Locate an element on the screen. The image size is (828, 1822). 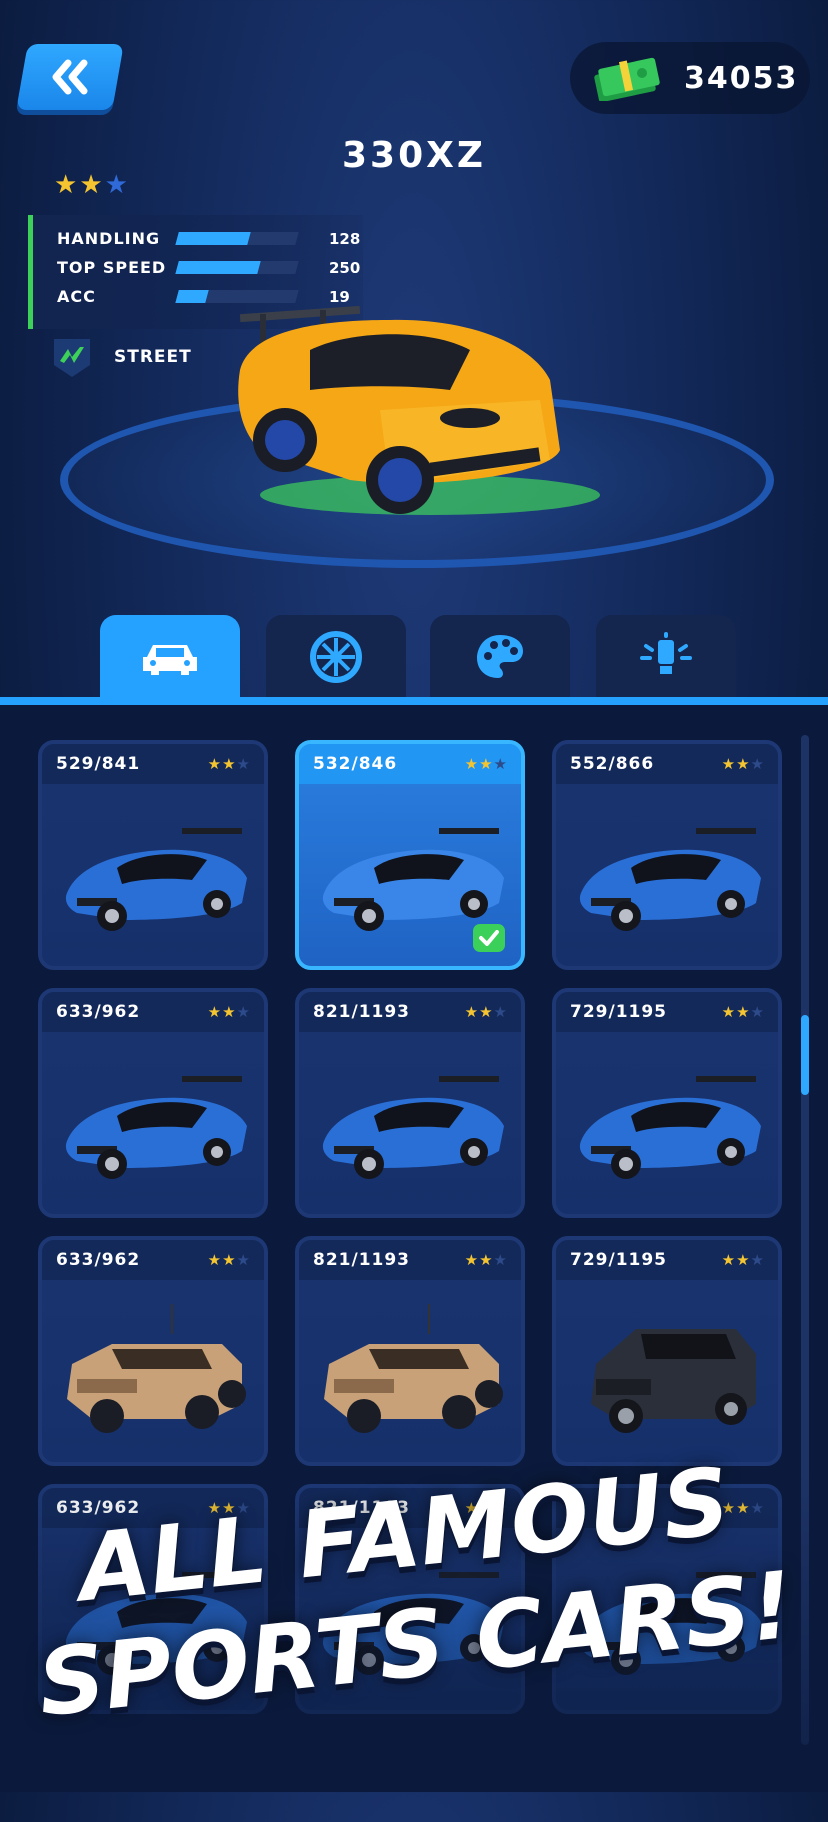
hero-car-image is located at coordinates (419, 410).